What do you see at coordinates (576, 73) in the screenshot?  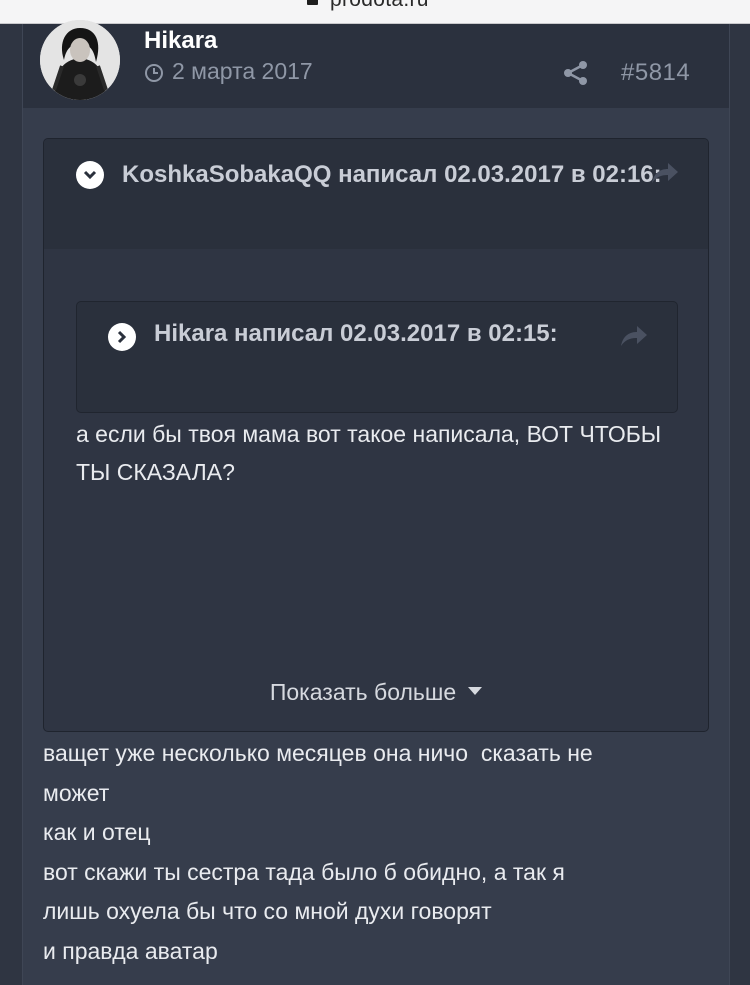 I see `share-icon` at bounding box center [576, 73].